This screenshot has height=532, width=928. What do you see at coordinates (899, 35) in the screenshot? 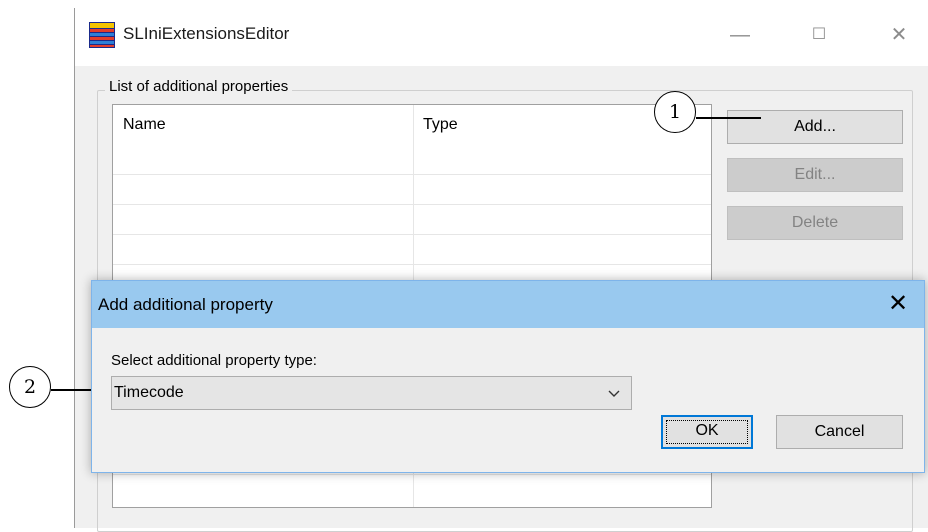
I see `close-button: ✕` at bounding box center [899, 35].